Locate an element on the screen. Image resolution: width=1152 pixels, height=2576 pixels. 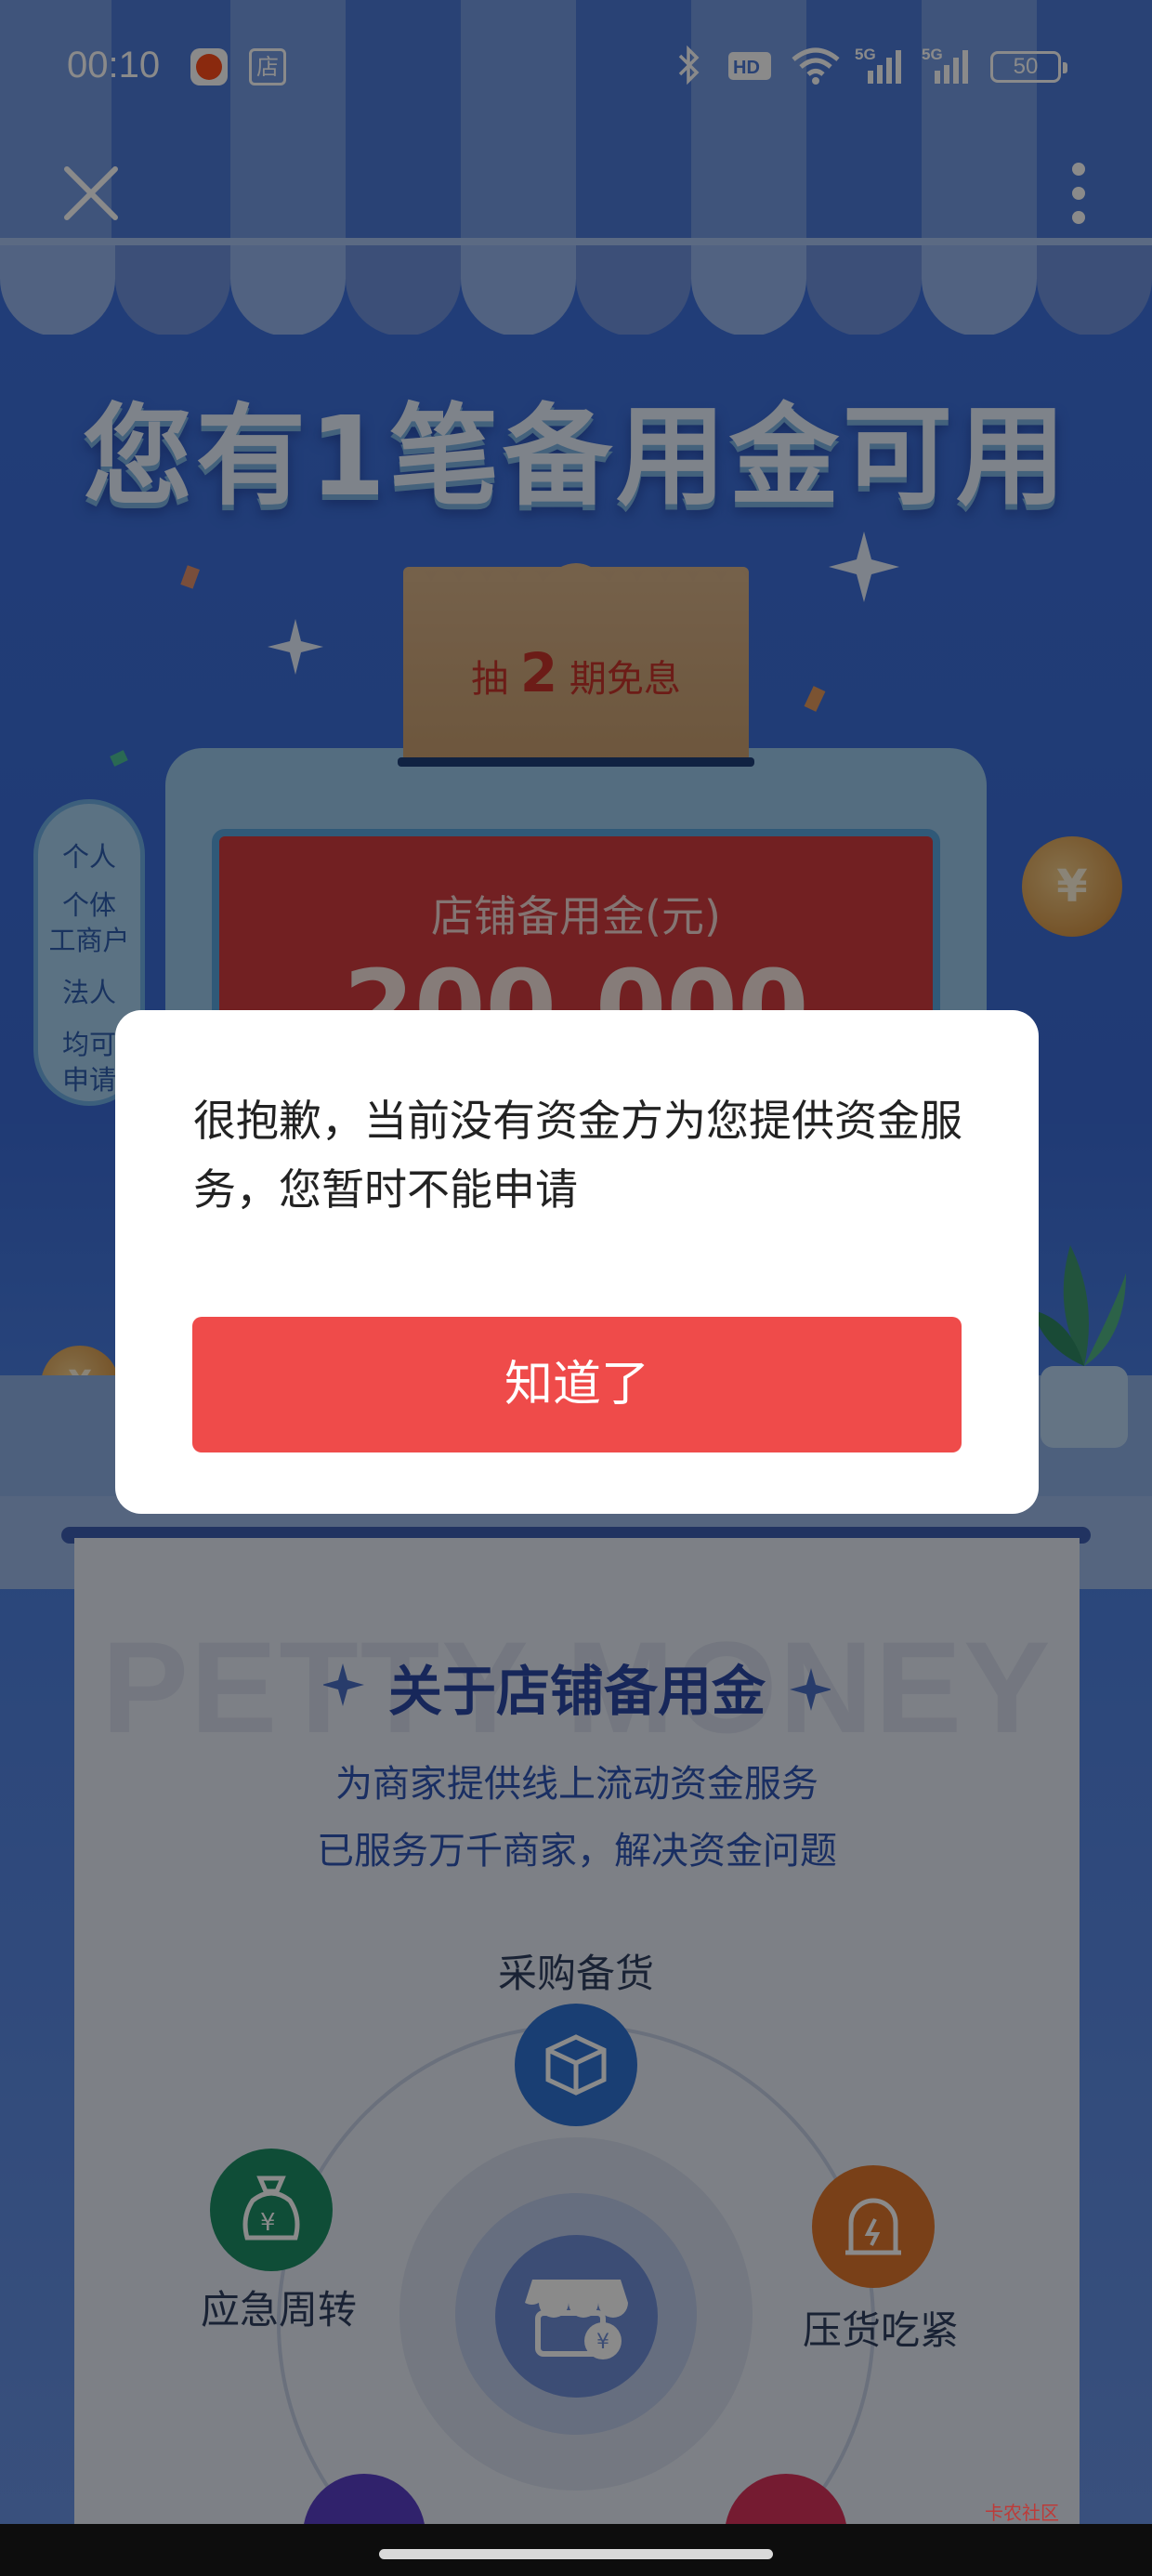
acknowledge-button: 知道了 is located at coordinates (577, 1384).